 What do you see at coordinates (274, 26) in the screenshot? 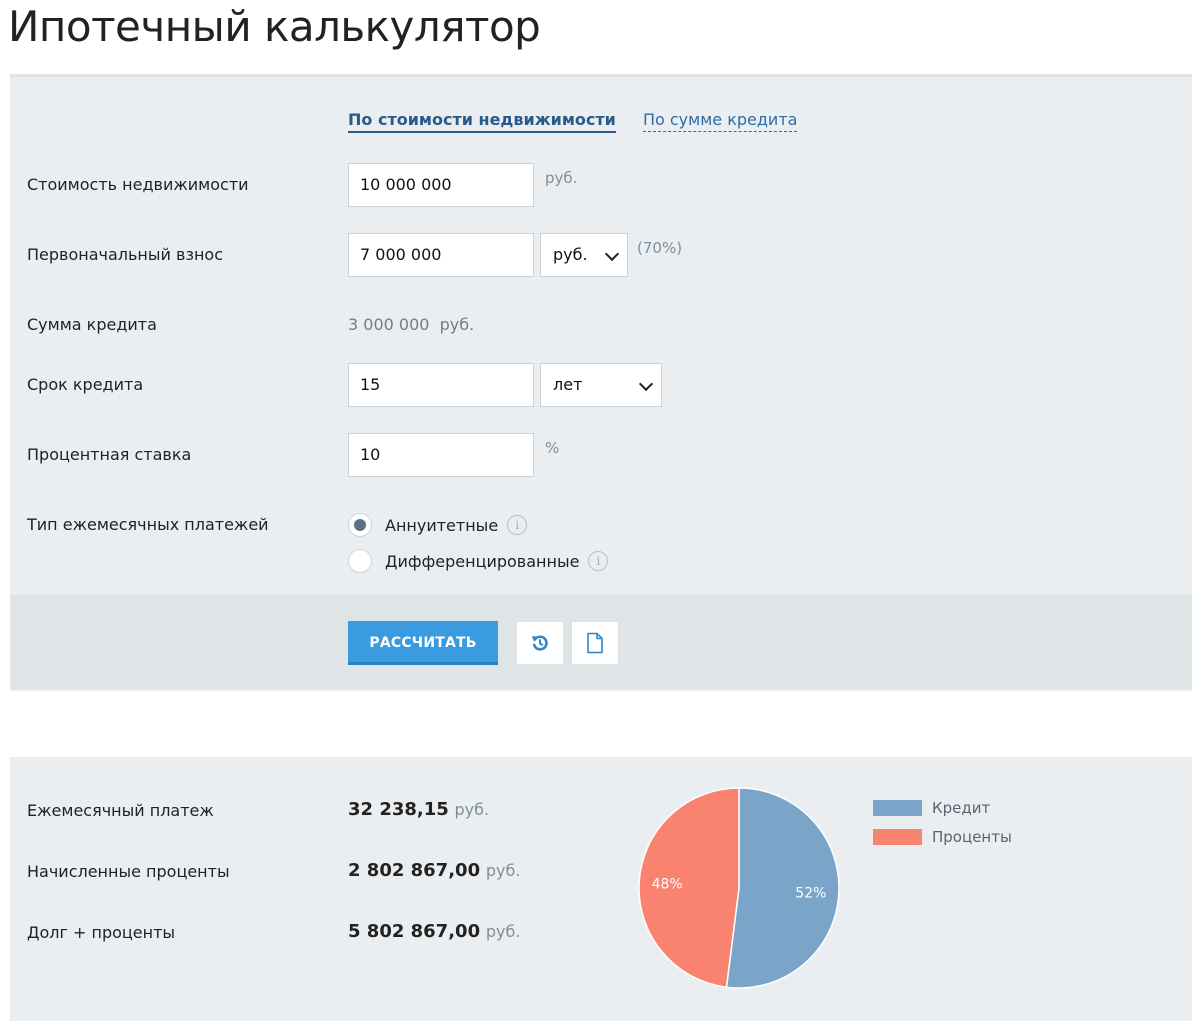
I see `page-title: Ипотечный калькулятор` at bounding box center [274, 26].